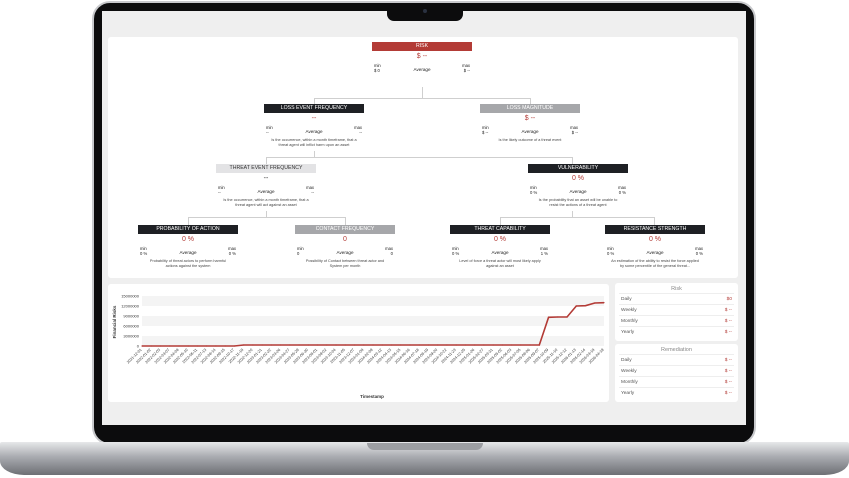 The height and width of the screenshot is (478, 849). I want to click on max-block: max $ --, so click(466, 68).